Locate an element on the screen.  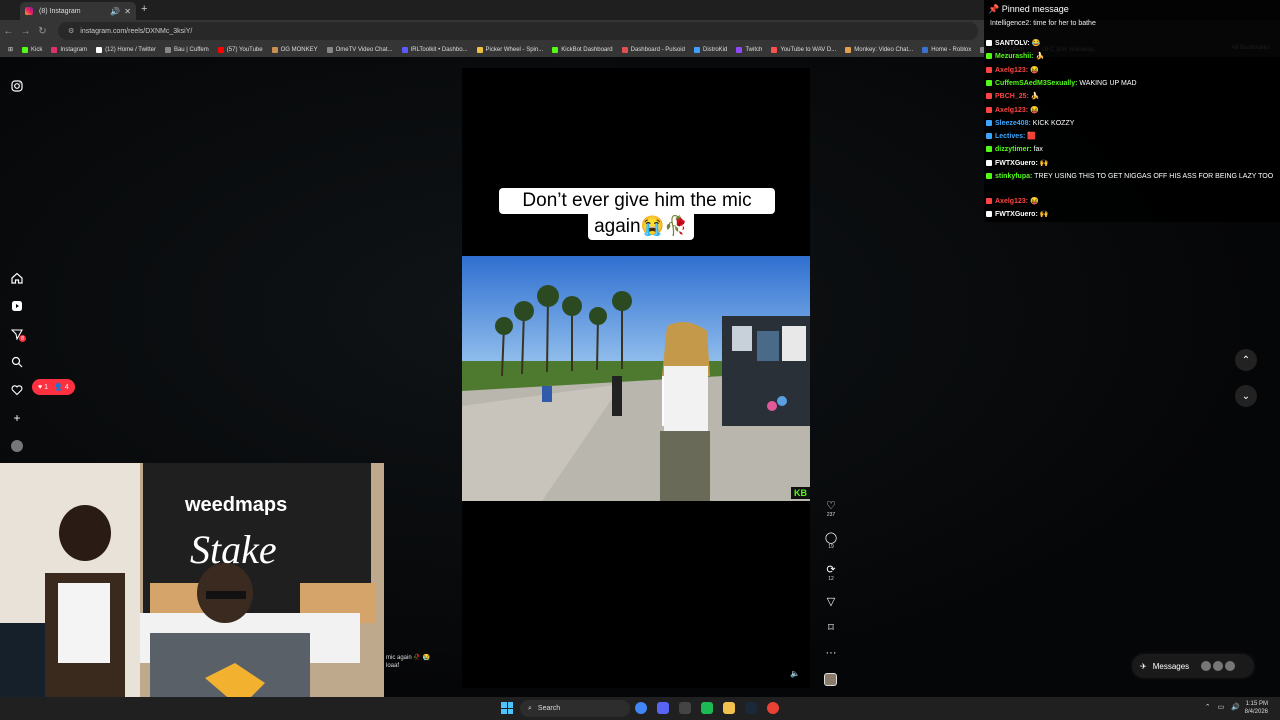
bookmark-item: (57) YouTube is located at coordinates (240, 49).